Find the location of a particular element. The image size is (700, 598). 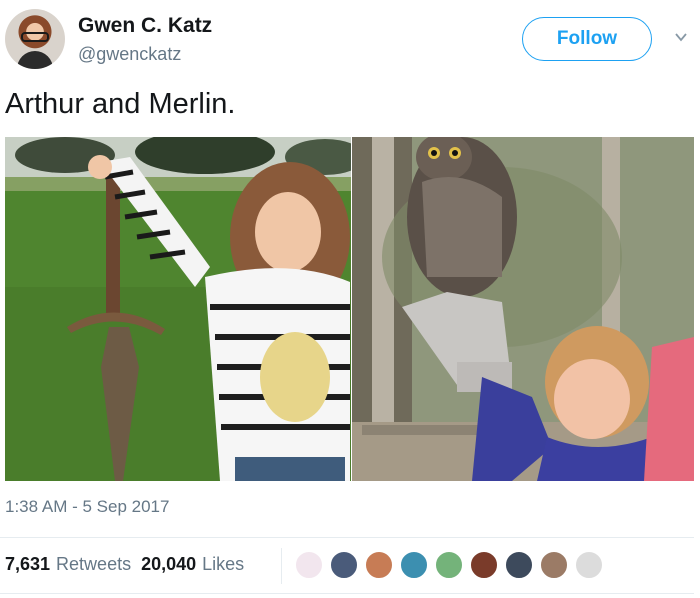

avatar-body is located at coordinates (35, 60).